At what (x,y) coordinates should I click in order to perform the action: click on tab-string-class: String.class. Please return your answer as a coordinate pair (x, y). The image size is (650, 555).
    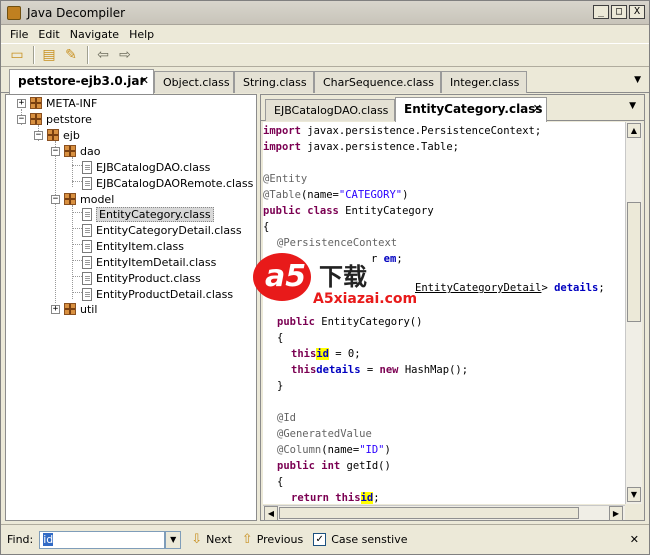
    Looking at the image, I should click on (274, 82).